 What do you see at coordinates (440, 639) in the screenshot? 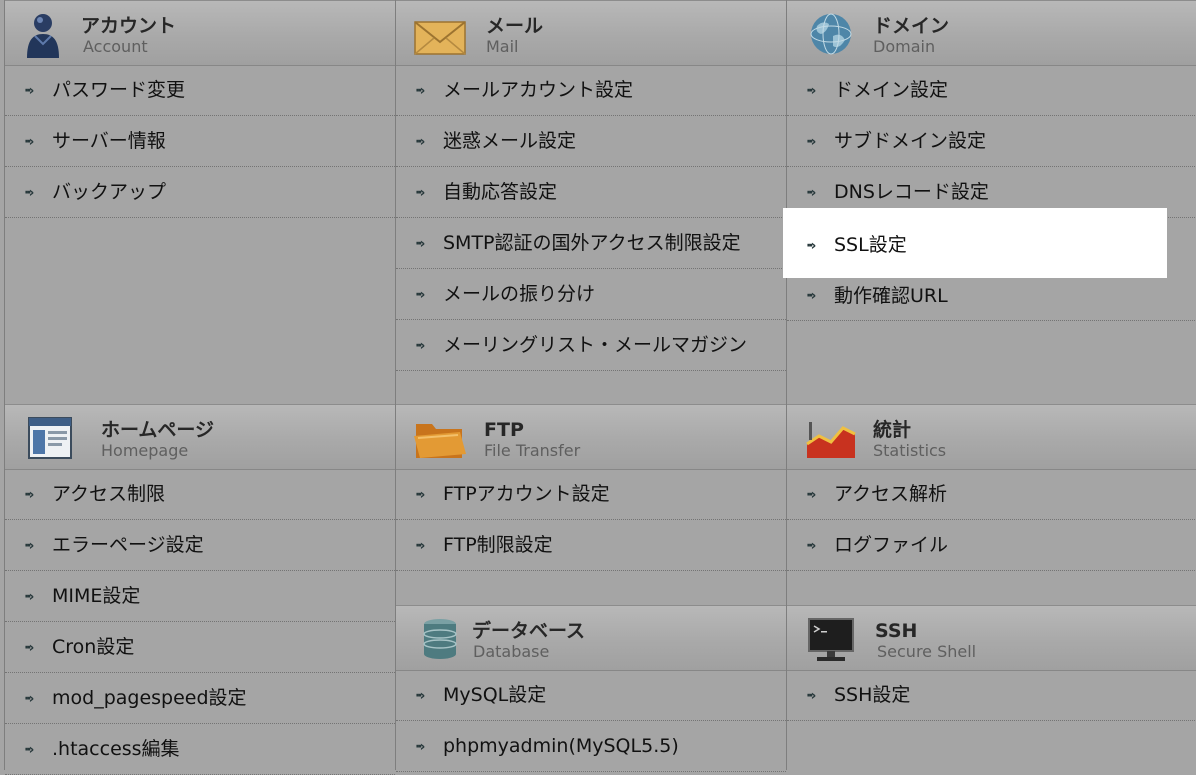
I see `database-icon` at bounding box center [440, 639].